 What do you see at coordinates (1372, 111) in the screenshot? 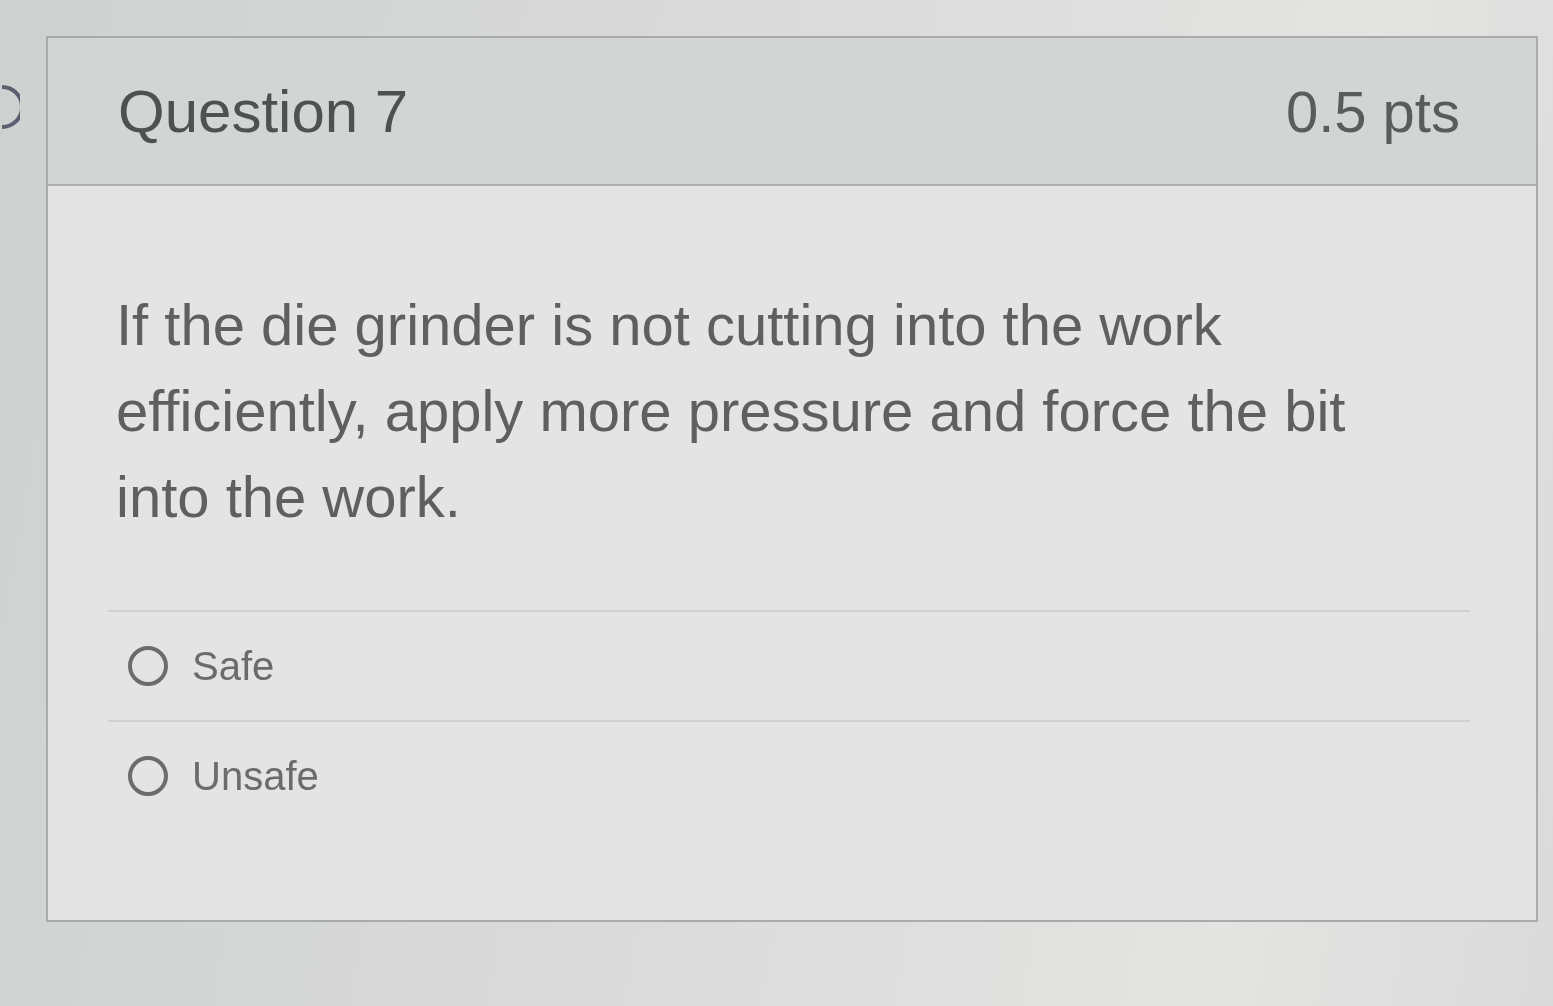
I see `points-label: 0.5 pts` at bounding box center [1372, 111].